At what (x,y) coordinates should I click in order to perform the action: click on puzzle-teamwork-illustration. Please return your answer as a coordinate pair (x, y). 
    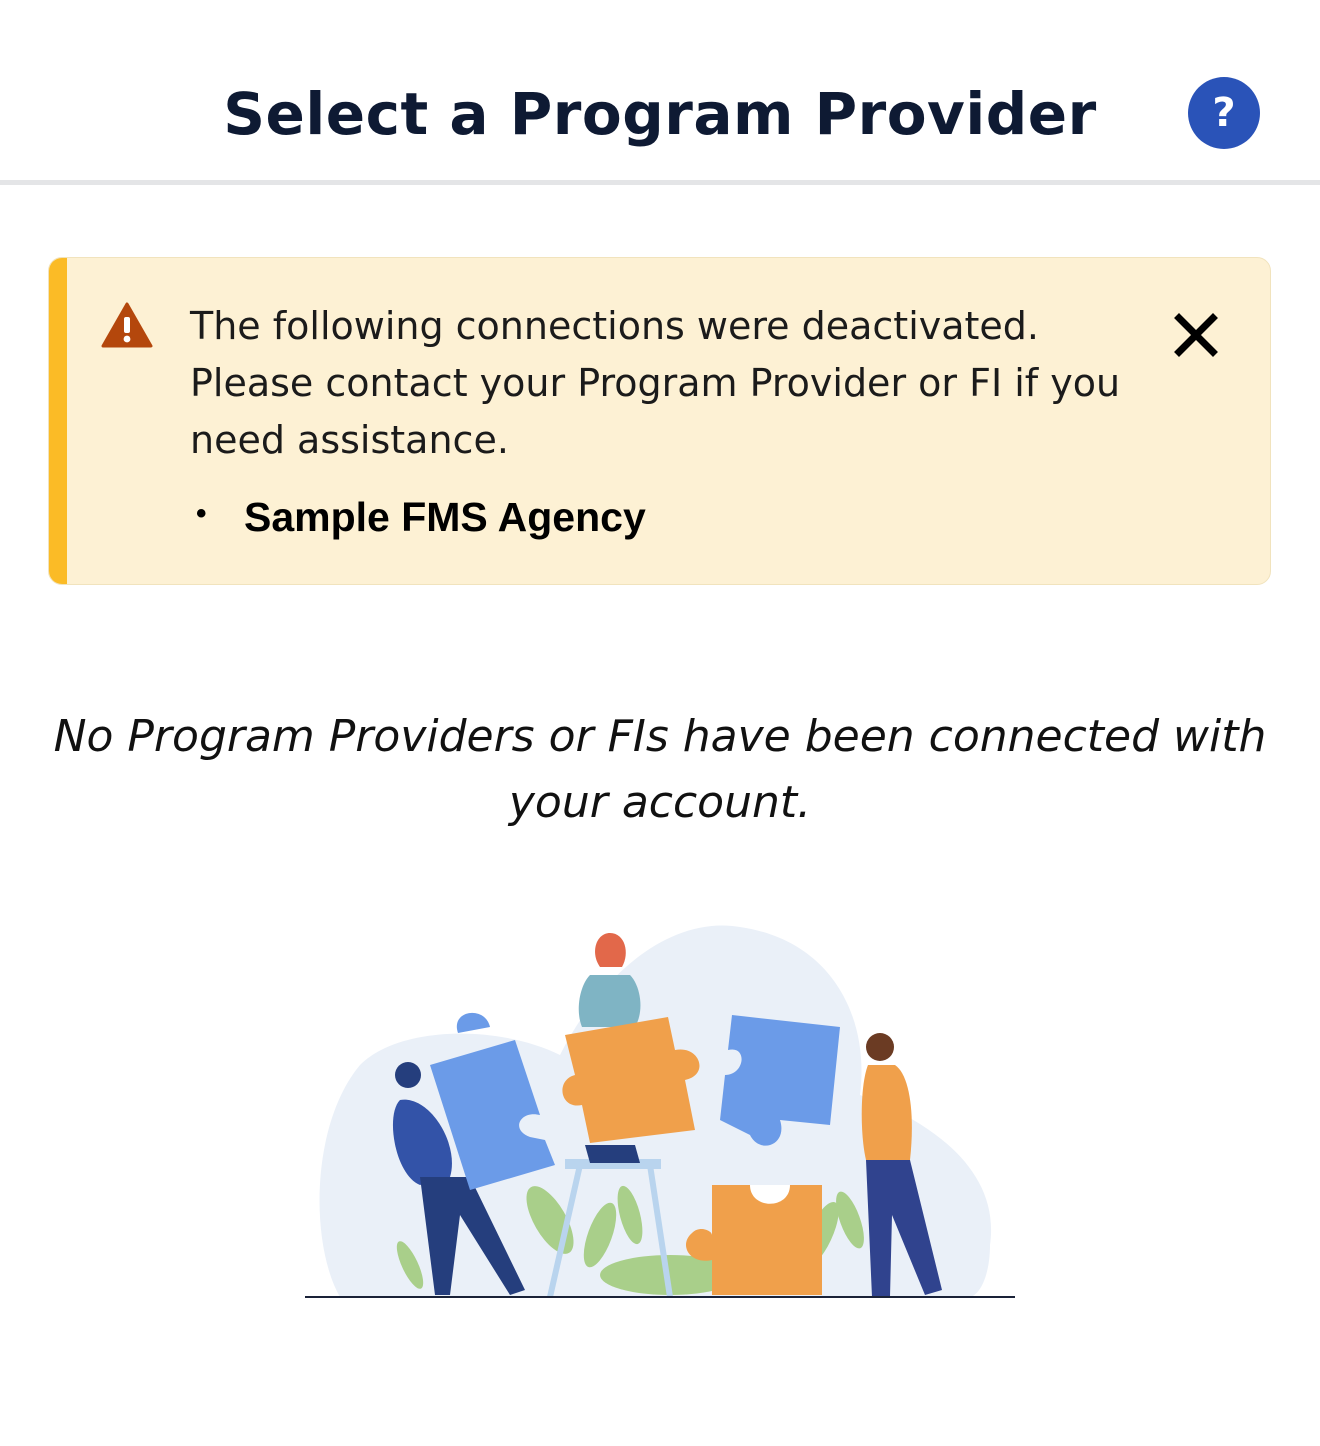
    Looking at the image, I should click on (660, 1111).